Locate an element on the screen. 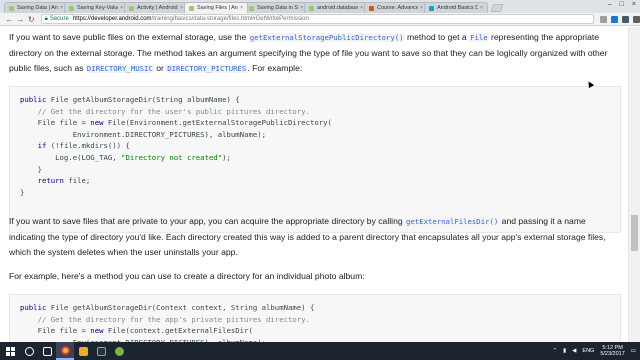  reload-icon: ↻ is located at coordinates (31, 19).